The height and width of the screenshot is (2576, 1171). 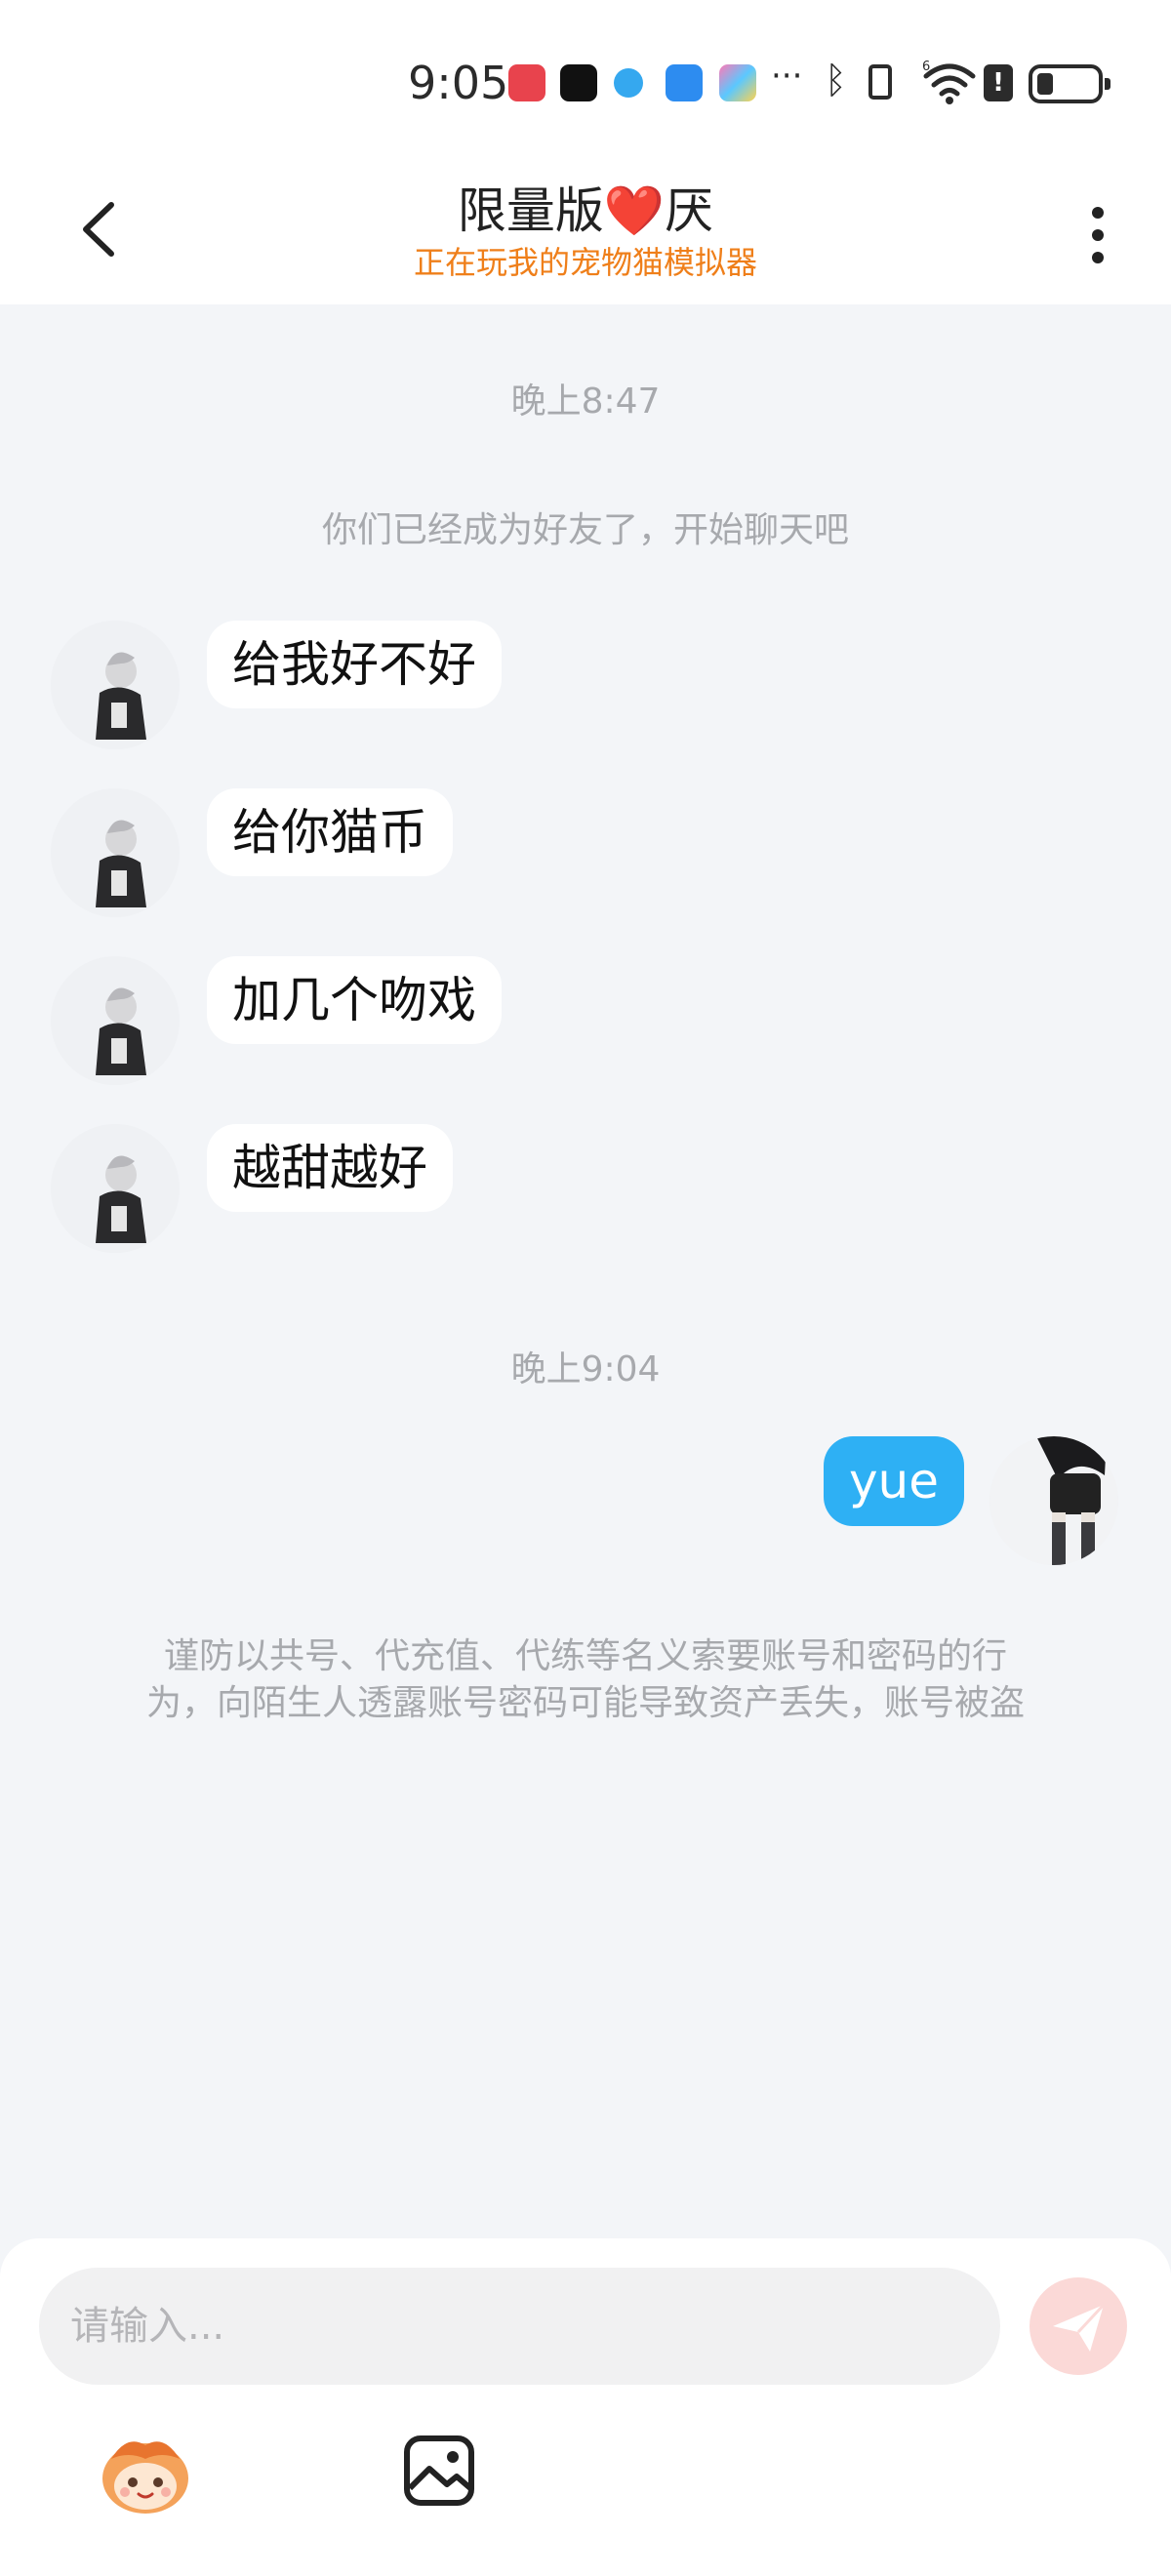 I want to click on user-avatar, so click(x=1053, y=1500).